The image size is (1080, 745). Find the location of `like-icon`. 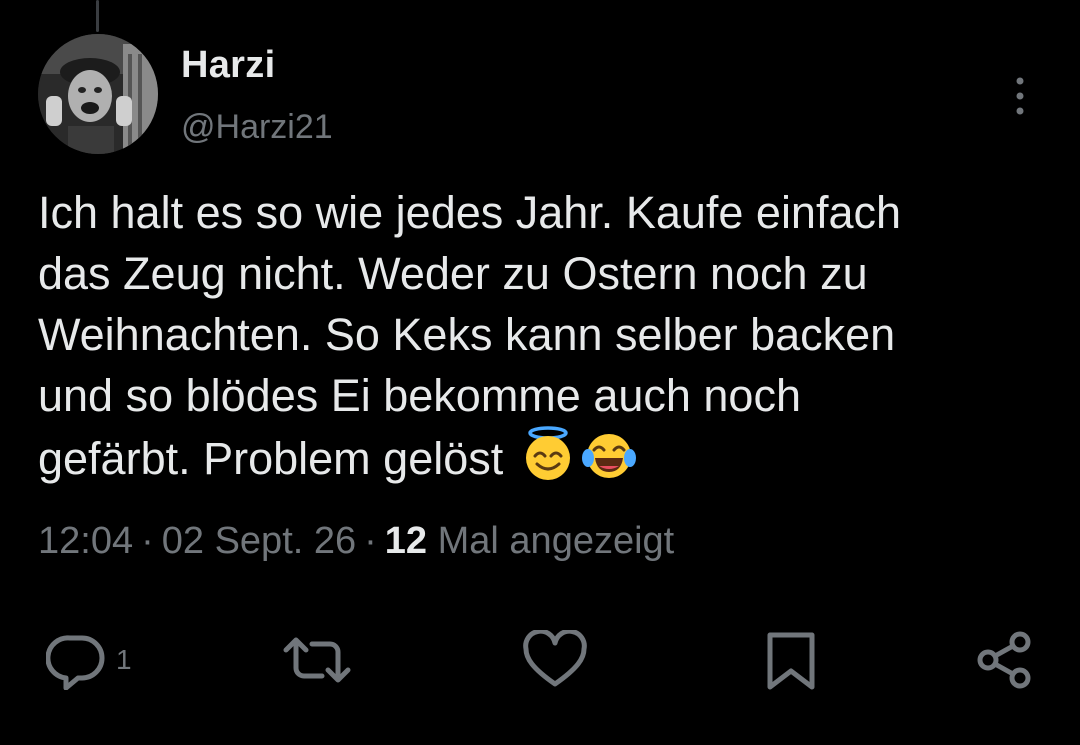

like-icon is located at coordinates (555, 658).